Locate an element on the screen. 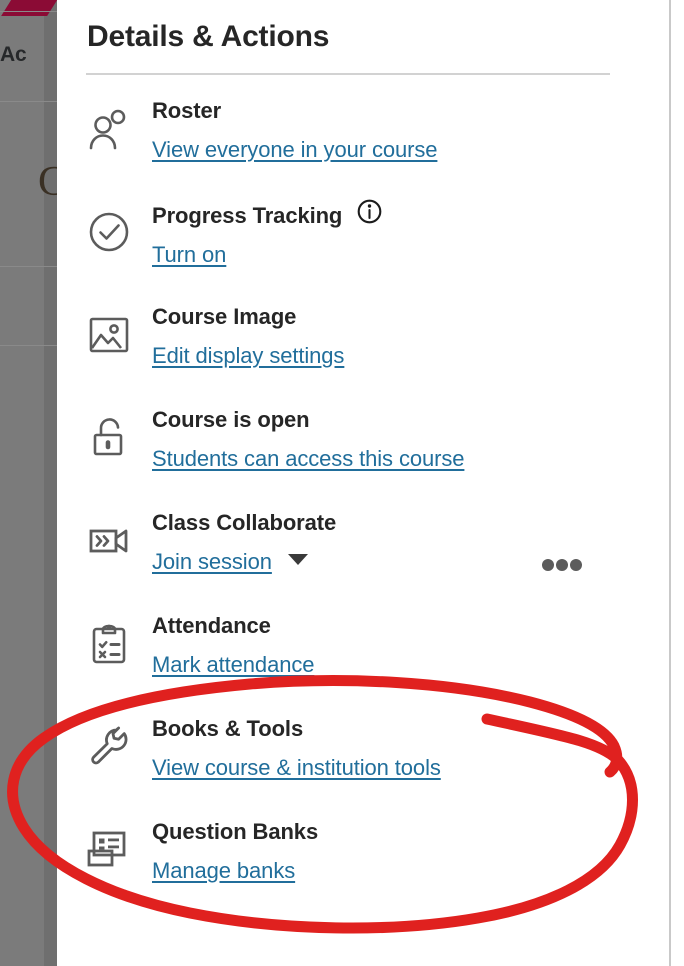 This screenshot has width=684, height=966. unlock-icon is located at coordinates (109, 438).